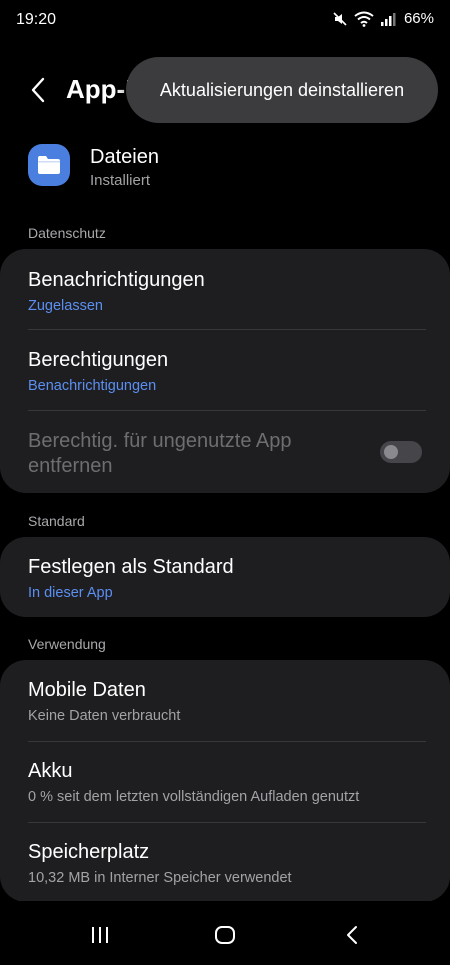 The width and height of the screenshot is (450, 965). I want to click on overflow-menu-popup: Aktualisierungen deinstallieren, so click(282, 90).